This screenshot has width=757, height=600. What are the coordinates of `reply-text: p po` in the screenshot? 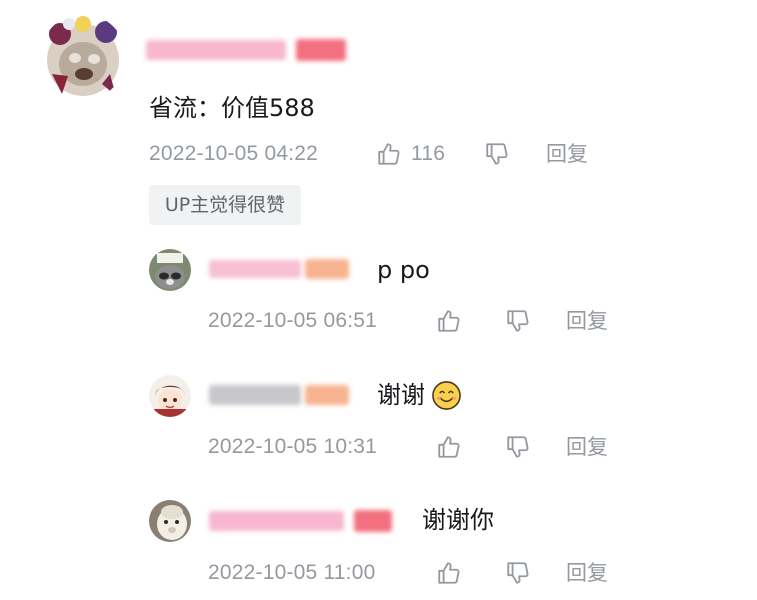 It's located at (403, 270).